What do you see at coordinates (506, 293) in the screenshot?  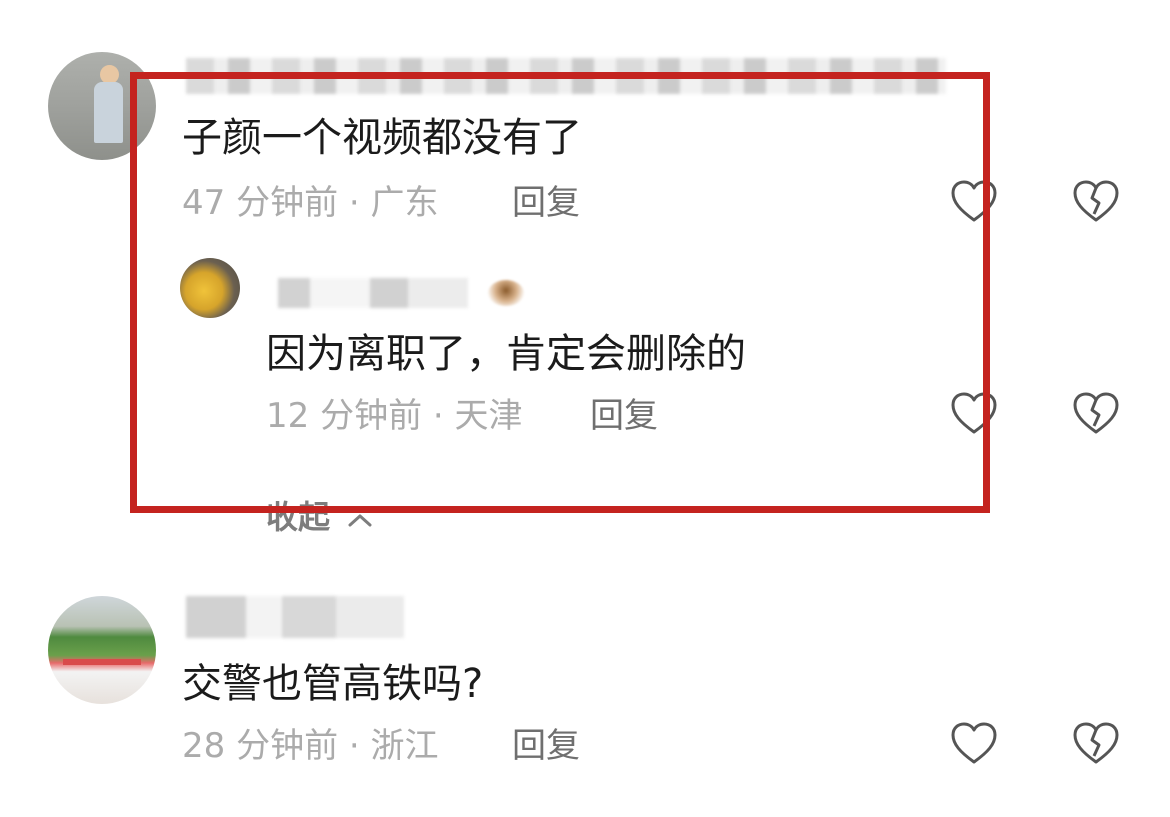 I see `reply-author-badge-redacted` at bounding box center [506, 293].